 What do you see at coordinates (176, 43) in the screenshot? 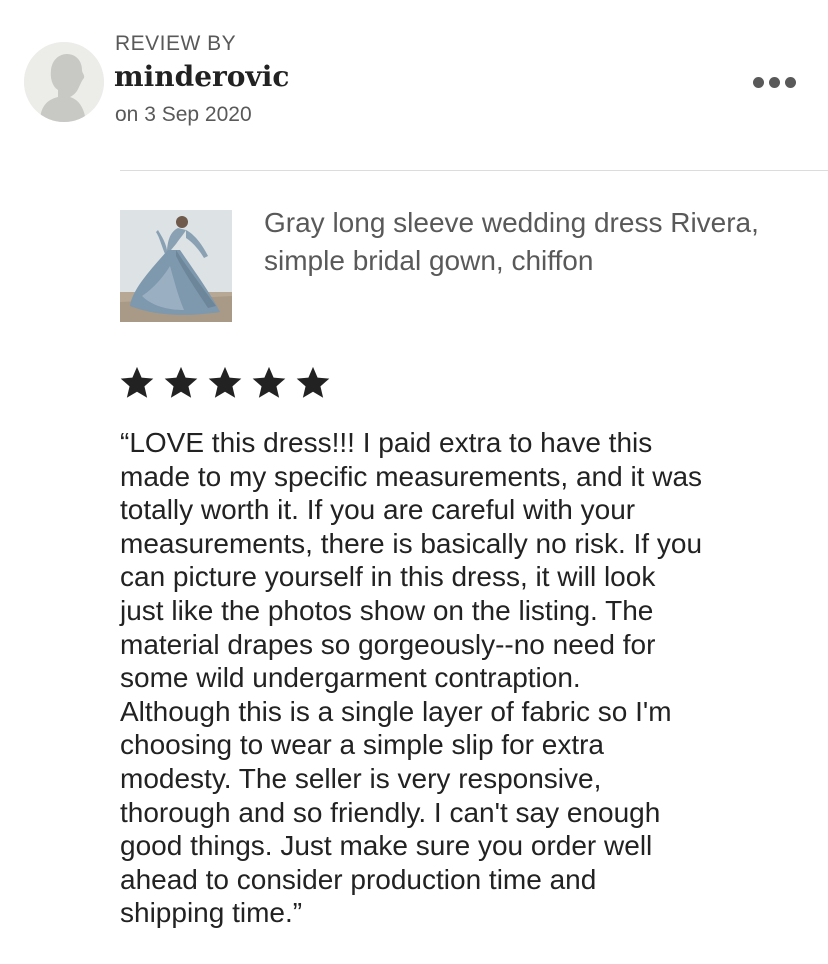
I see `review-by-label: REVIEW BY` at bounding box center [176, 43].